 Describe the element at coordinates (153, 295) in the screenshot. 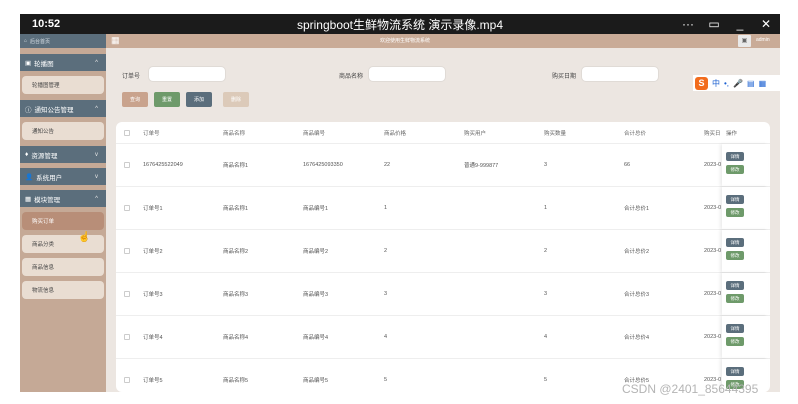

I see `cell: 订单号3` at that location.